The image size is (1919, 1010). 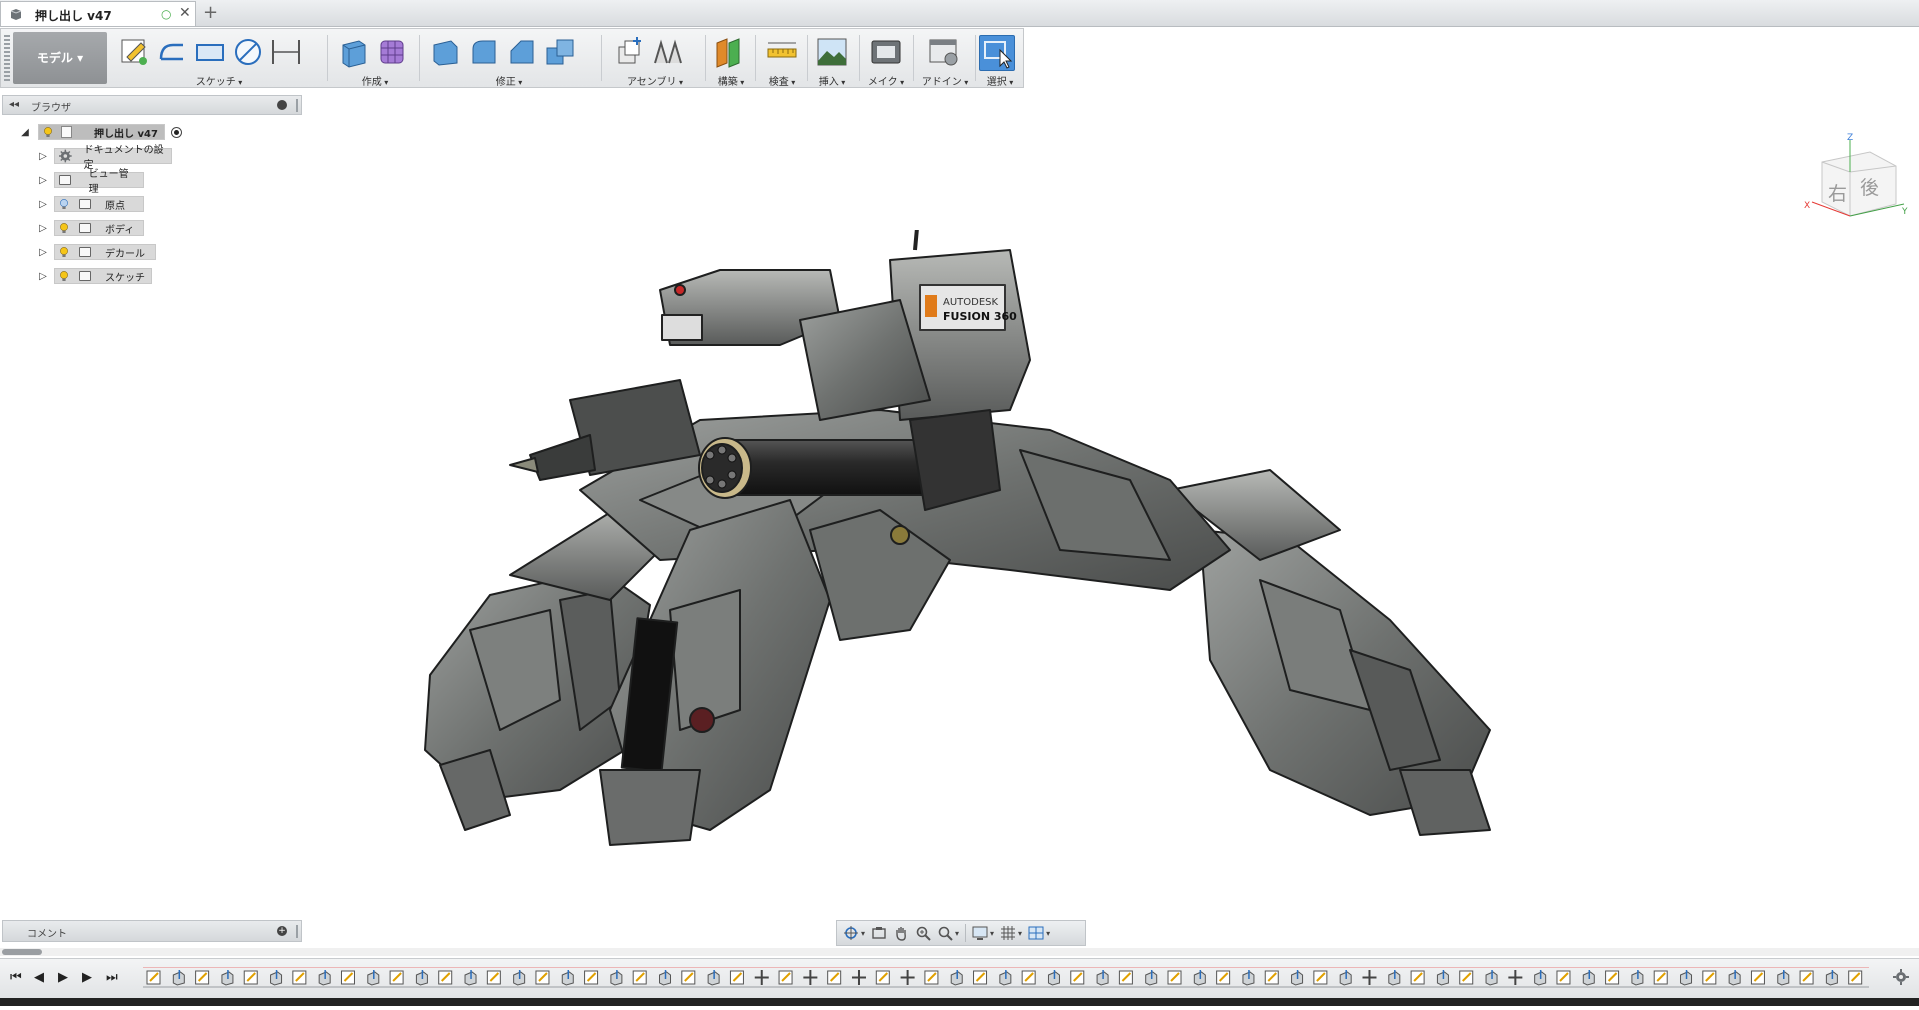 I want to click on named-views-node: ビュー管理, so click(x=99, y=182).